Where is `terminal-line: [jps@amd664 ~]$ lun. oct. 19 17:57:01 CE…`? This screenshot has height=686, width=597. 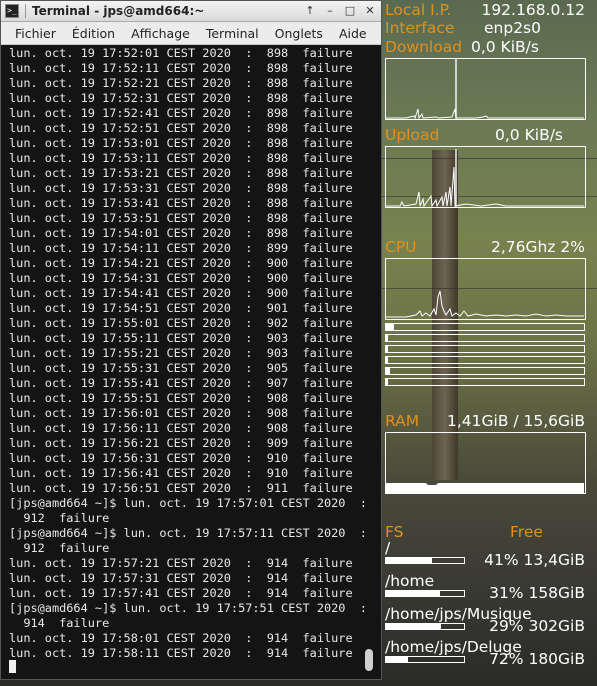 terminal-line: [jps@amd664 ~]$ lun. oct. 19 17:57:01 CE… is located at coordinates (188, 503).